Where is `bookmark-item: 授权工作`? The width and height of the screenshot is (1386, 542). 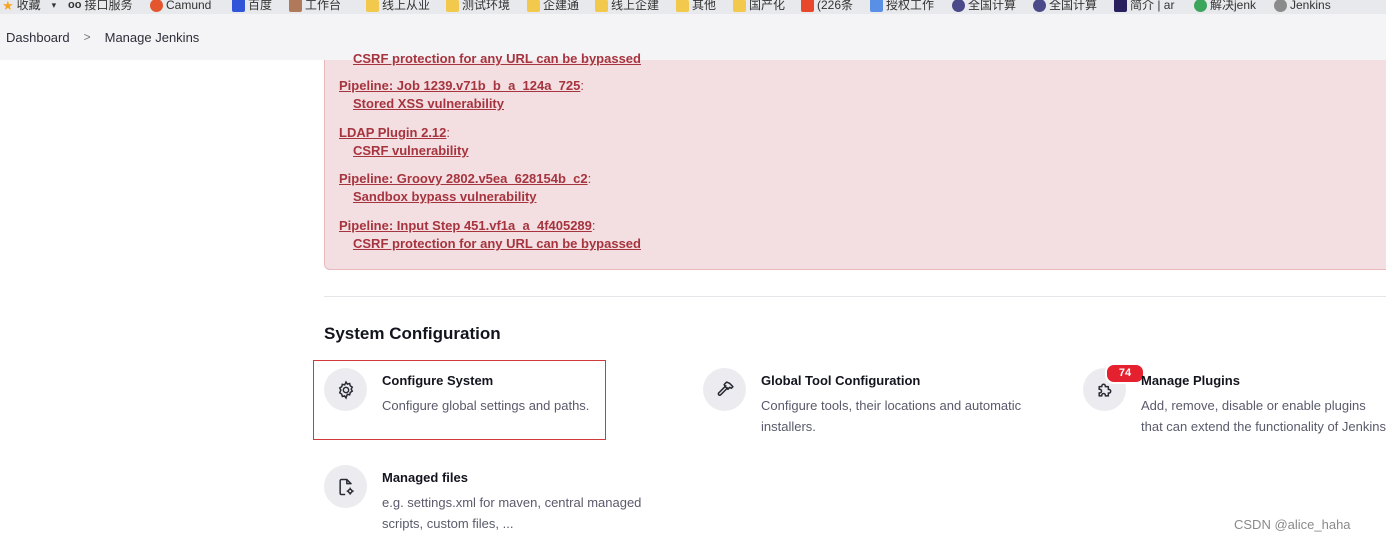
bookmark-item: 授权工作 is located at coordinates (902, 7).